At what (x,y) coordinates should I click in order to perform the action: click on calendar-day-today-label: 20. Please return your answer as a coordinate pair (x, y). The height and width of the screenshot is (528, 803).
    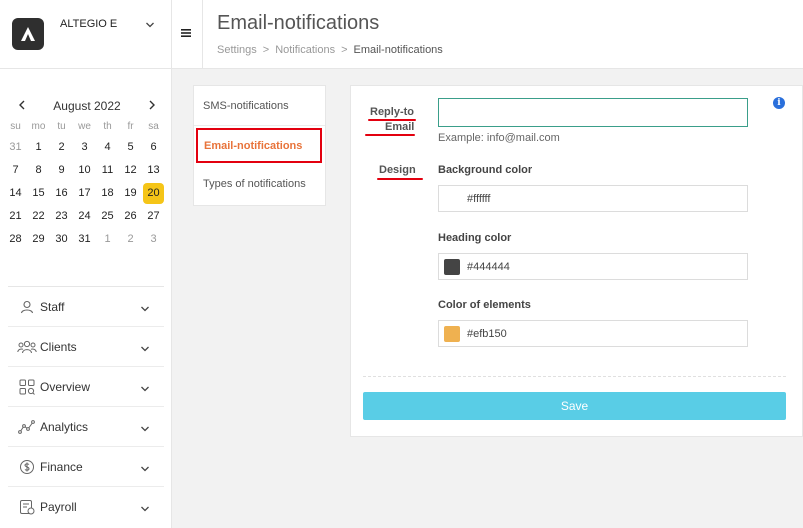
    Looking at the image, I should click on (153, 193).